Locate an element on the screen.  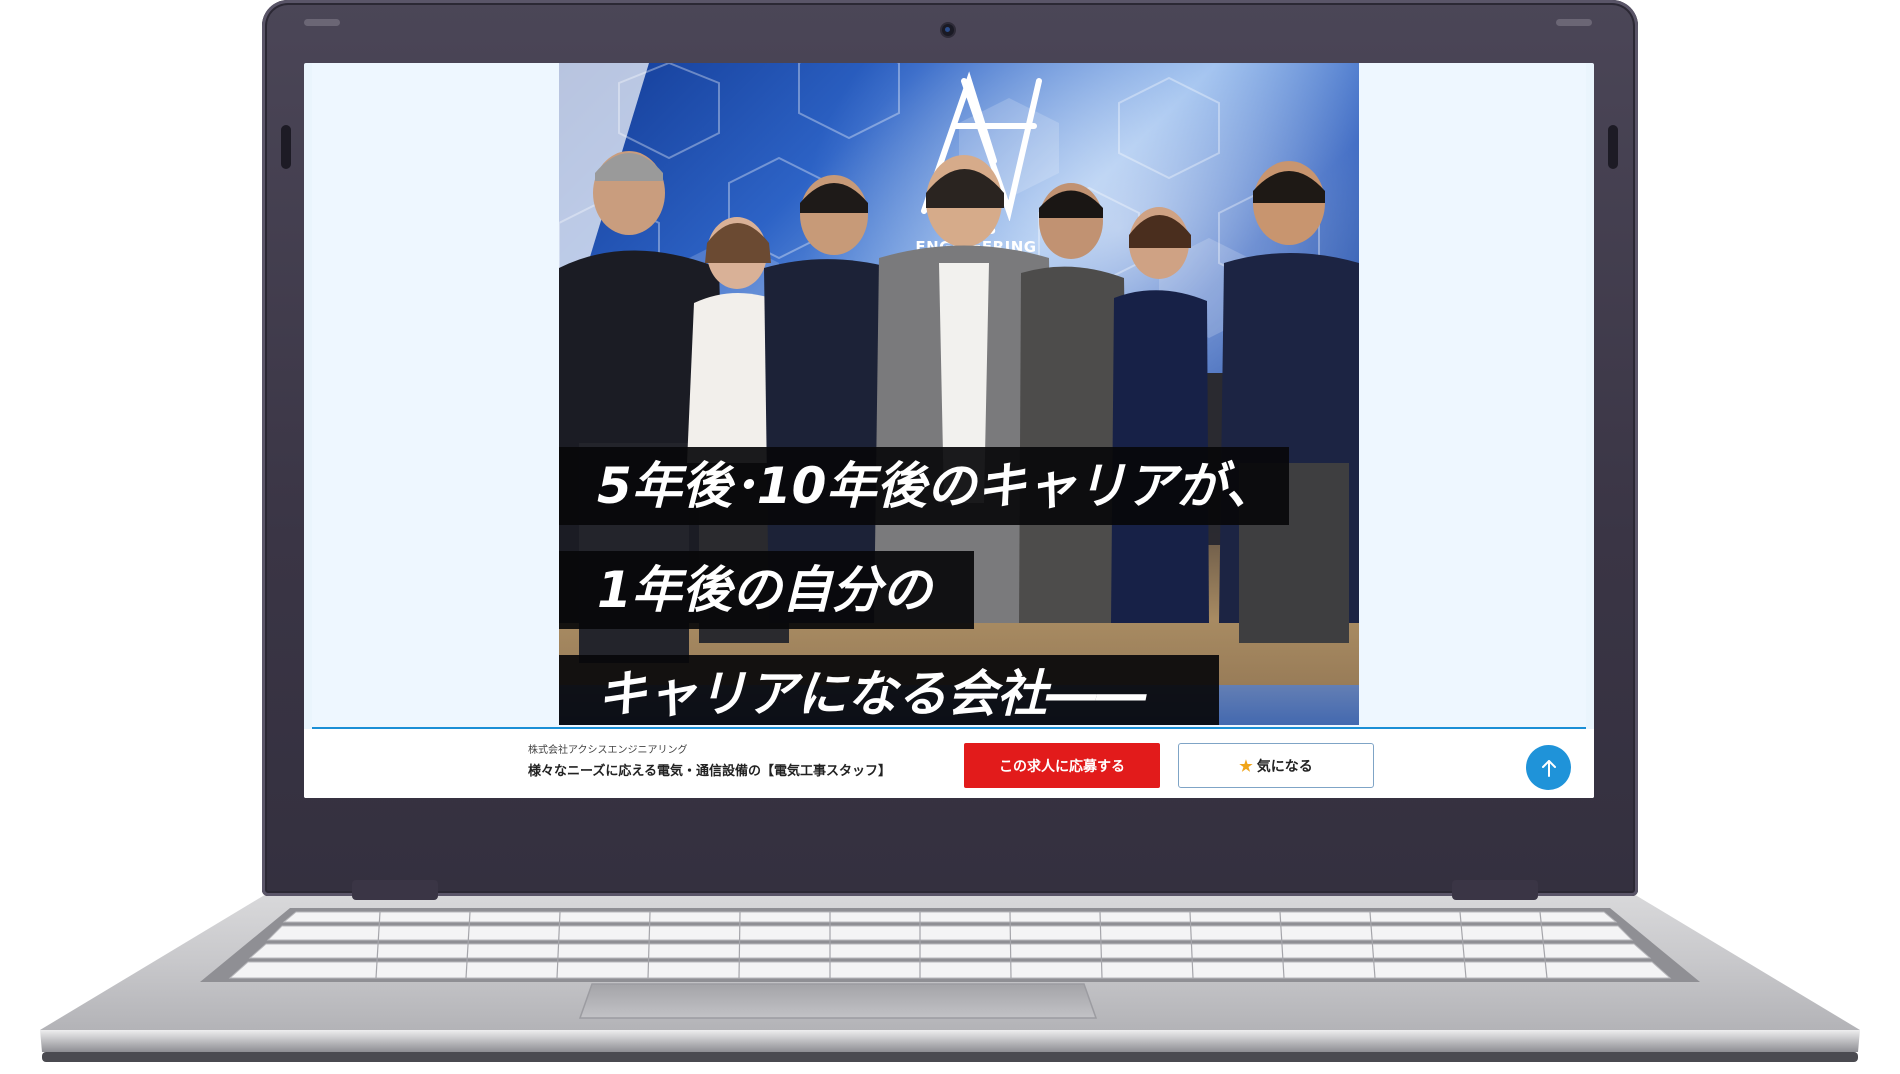
hero-caption-line-1: 5年後･10年後のキャリアが、 is located at coordinates (924, 486).